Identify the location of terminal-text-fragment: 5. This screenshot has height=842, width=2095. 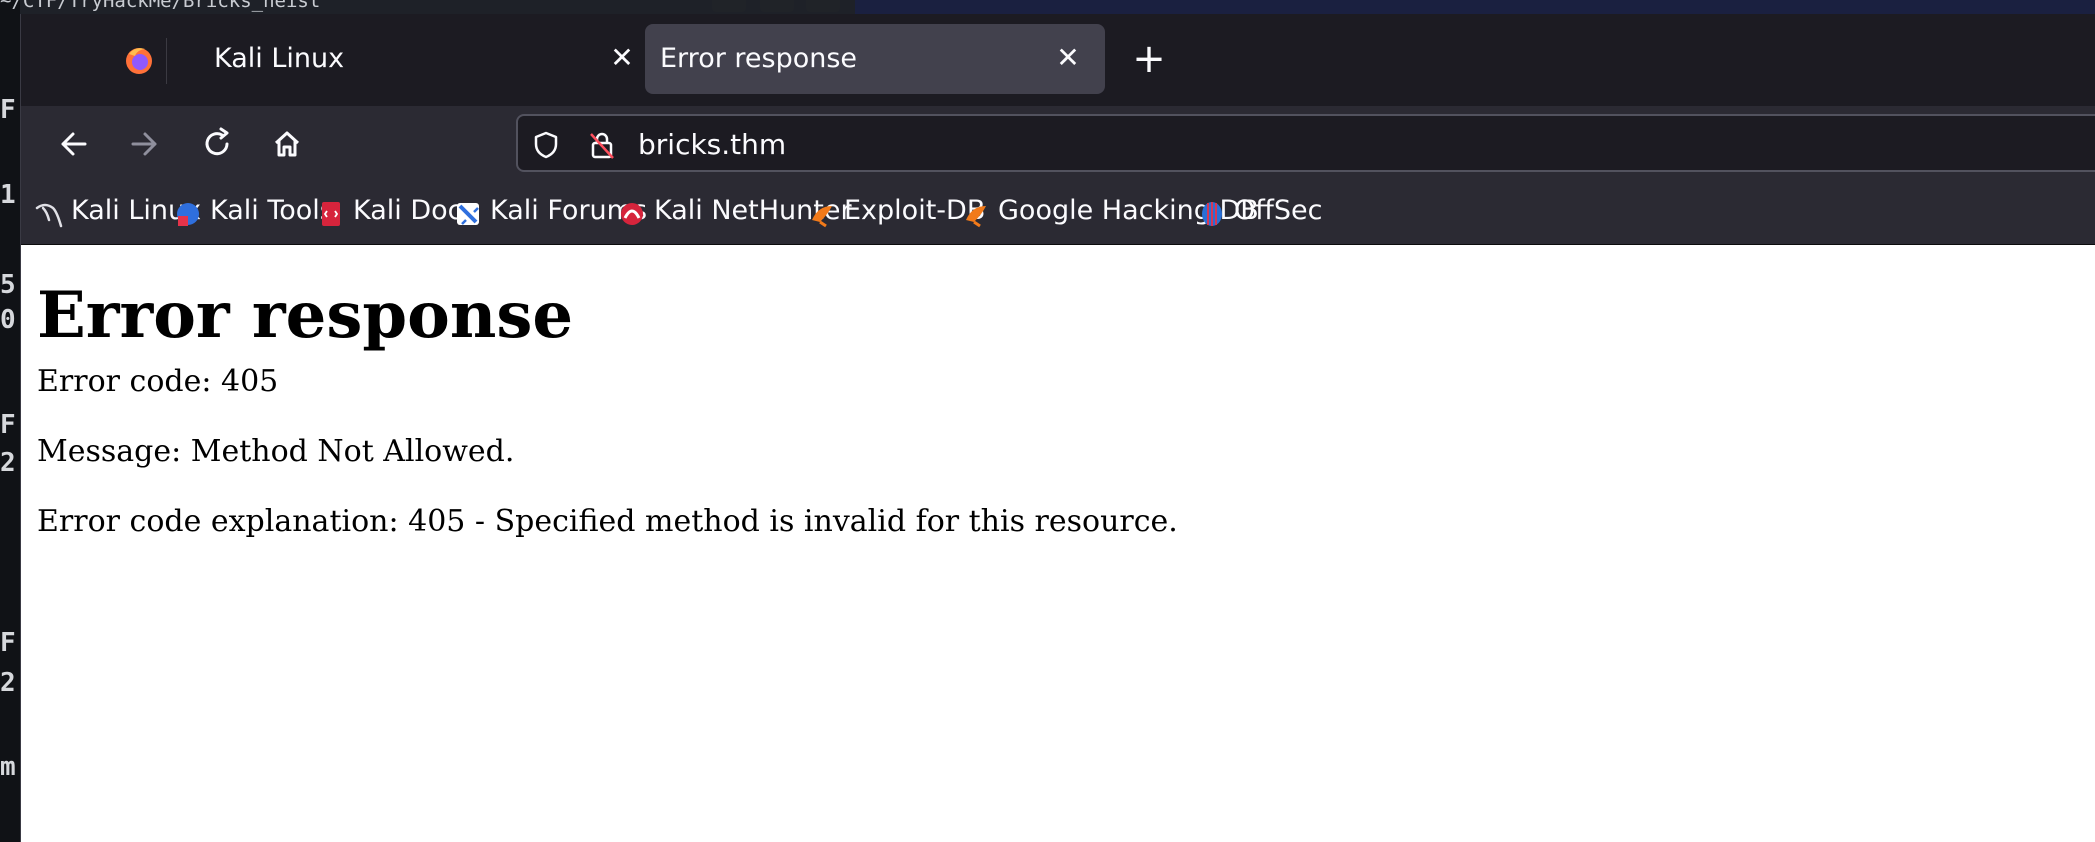
(8, 285).